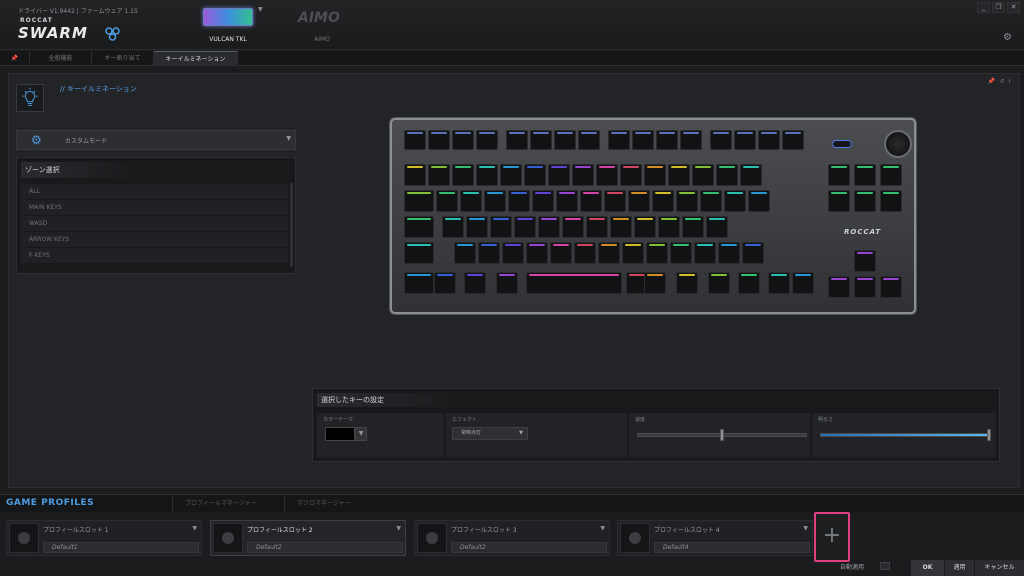 The height and width of the screenshot is (576, 1024). Describe the element at coordinates (156, 140) in the screenshot. I see `mode-dropdown: ⚙ カスタムモード ▼` at that location.